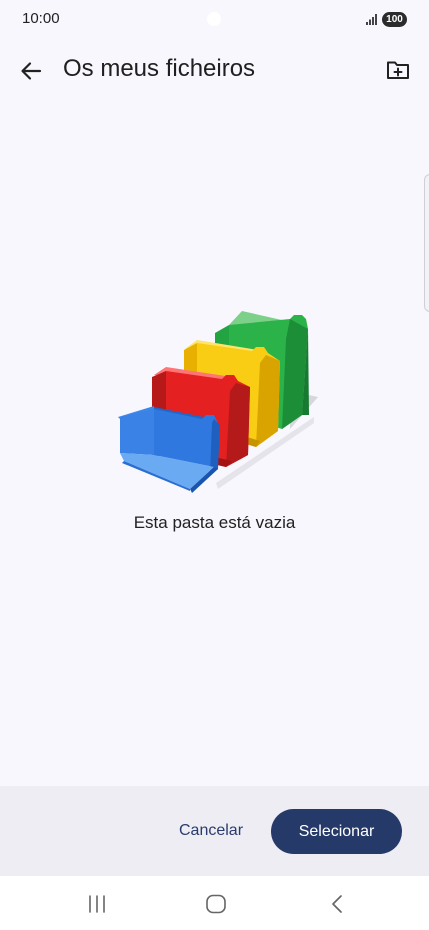 The image size is (429, 930). I want to click on status-time: 10:00, so click(41, 18).